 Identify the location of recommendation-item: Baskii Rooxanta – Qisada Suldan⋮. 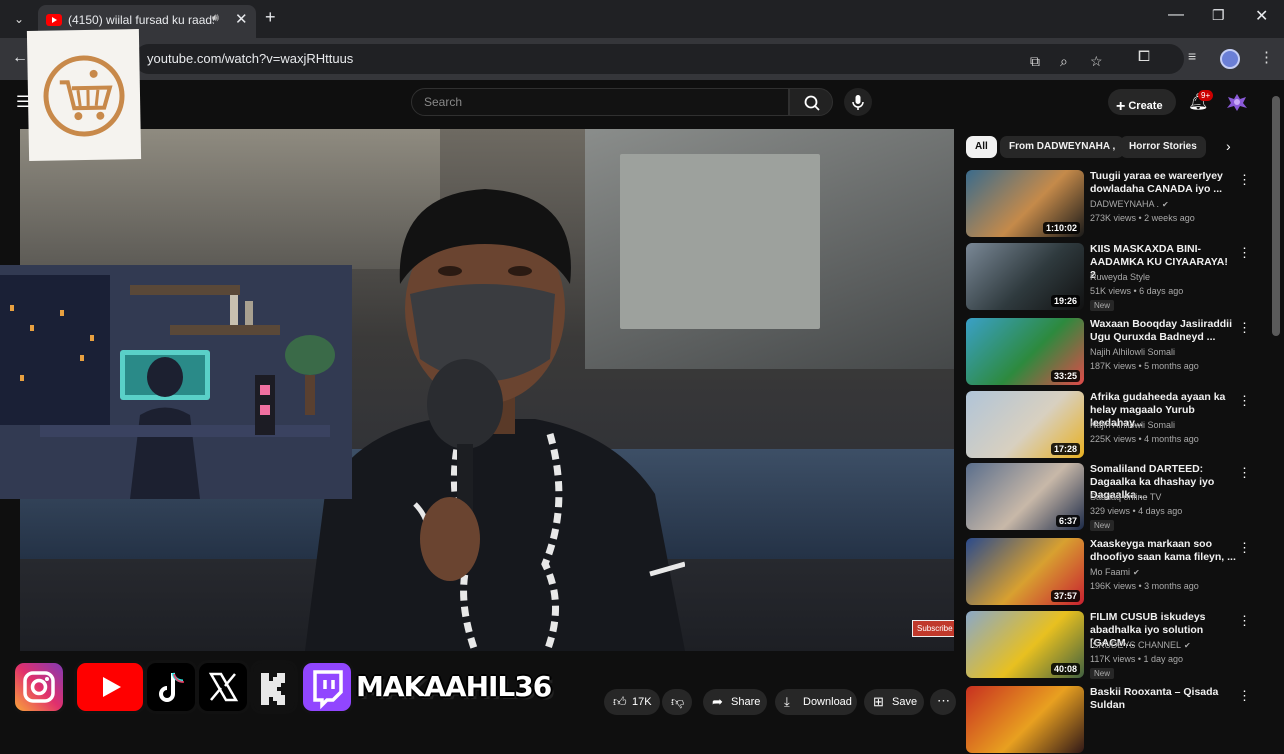
(1111, 720).